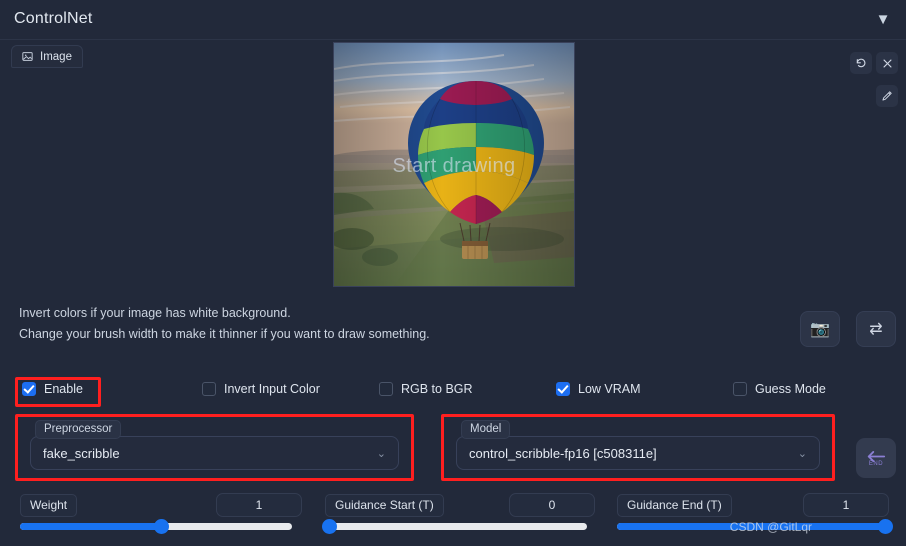  I want to click on end-arrow-button: END, so click(876, 458).